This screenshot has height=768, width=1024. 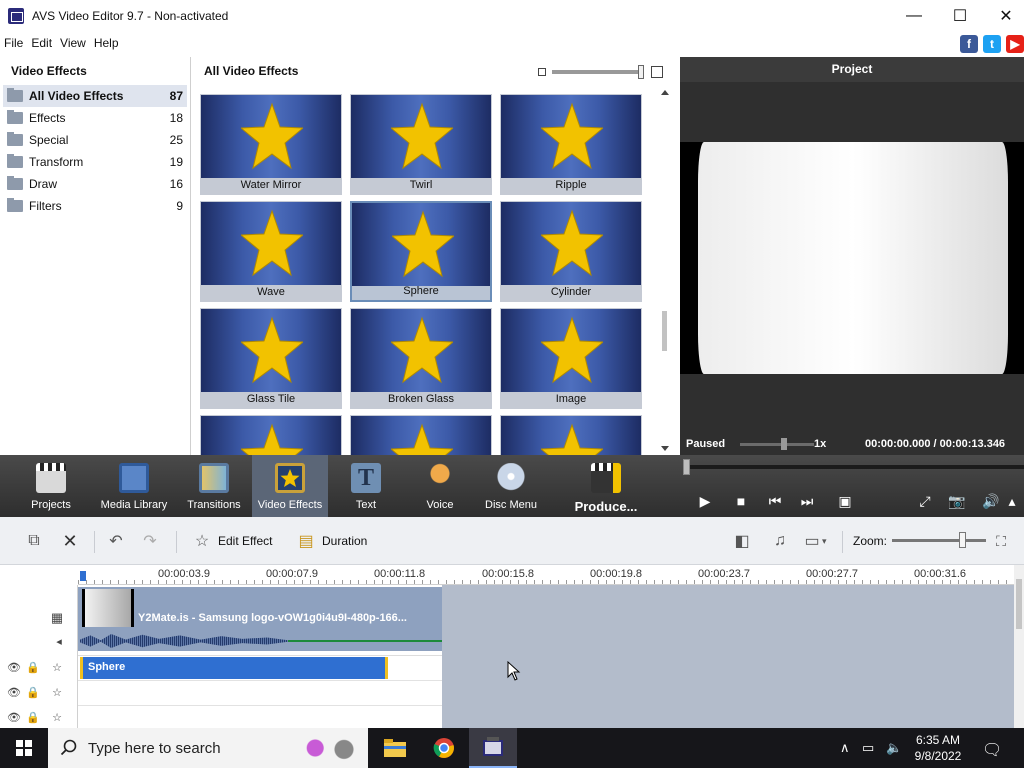 What do you see at coordinates (95, 118) in the screenshot?
I see `category-effects: Effects 18` at bounding box center [95, 118].